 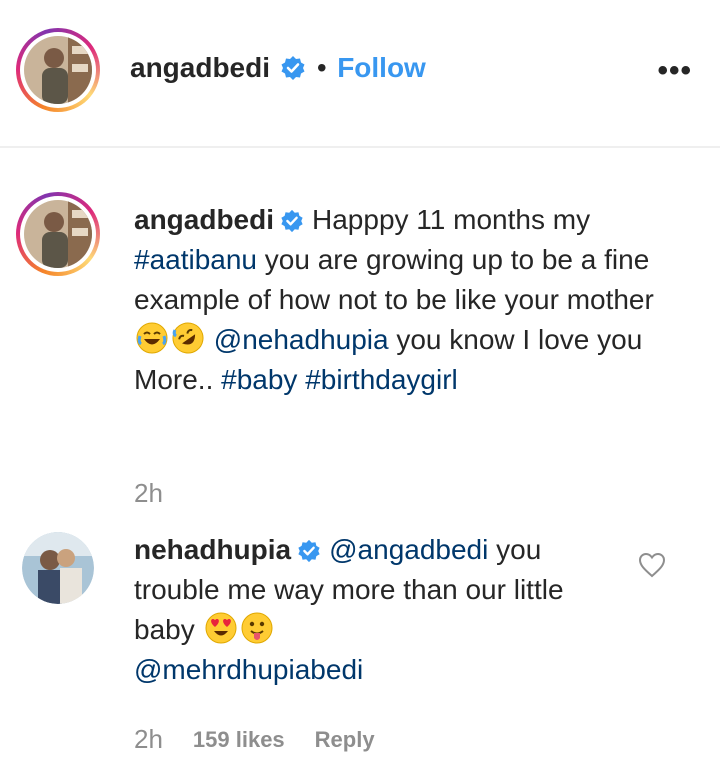 I want to click on rofl-emoji-icon, so click(x=188, y=338).